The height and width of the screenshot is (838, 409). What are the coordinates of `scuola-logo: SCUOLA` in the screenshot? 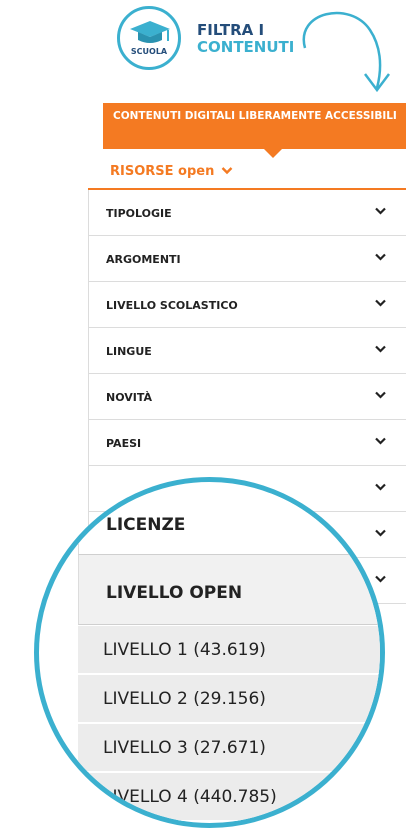 It's located at (149, 38).